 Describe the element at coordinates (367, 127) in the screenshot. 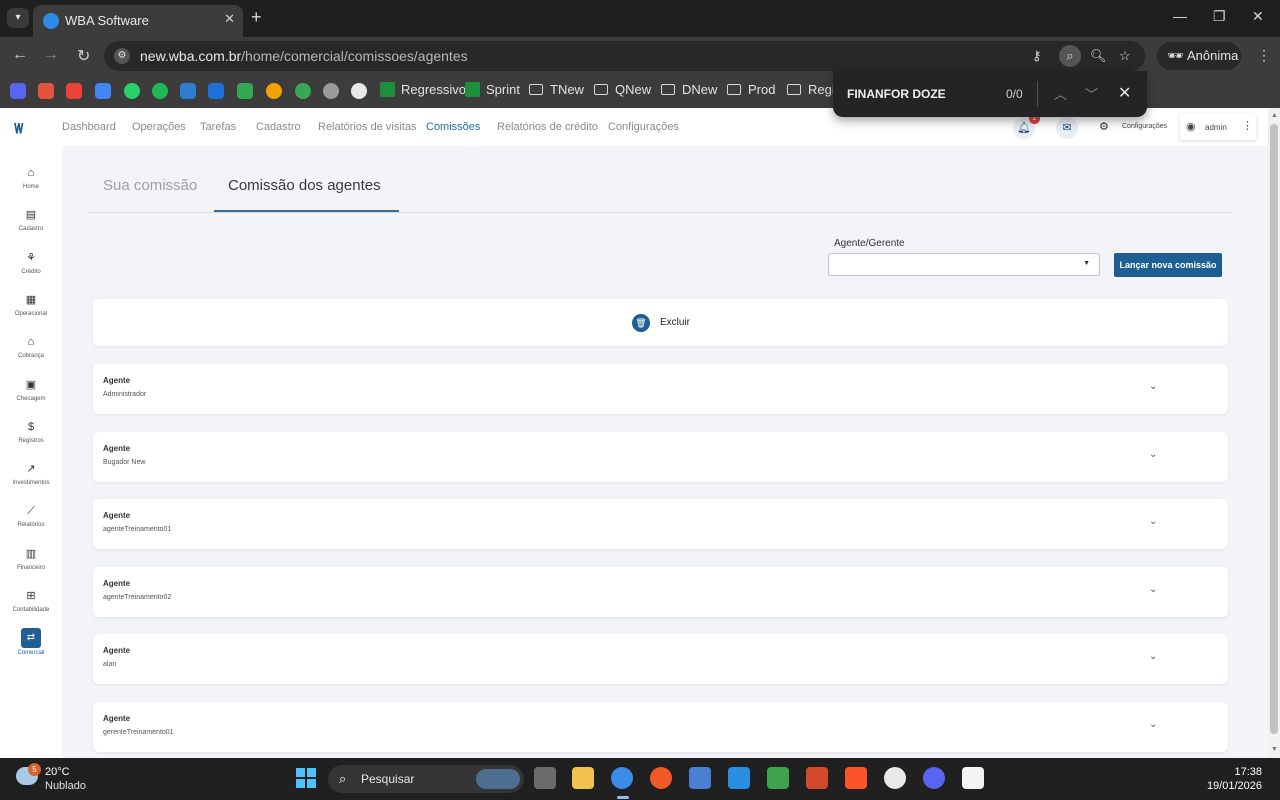

I see `nav-relatorios-visitas: Relatórios de visitas` at that location.